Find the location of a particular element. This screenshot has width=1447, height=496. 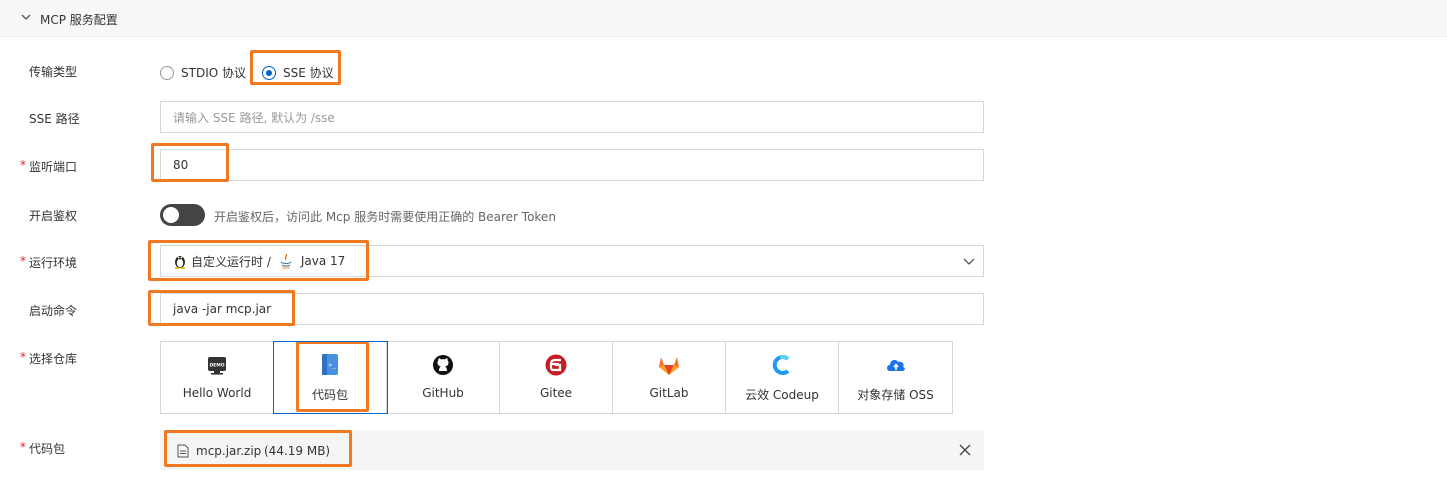

runtime-label: 运行环境 is located at coordinates (53, 263).